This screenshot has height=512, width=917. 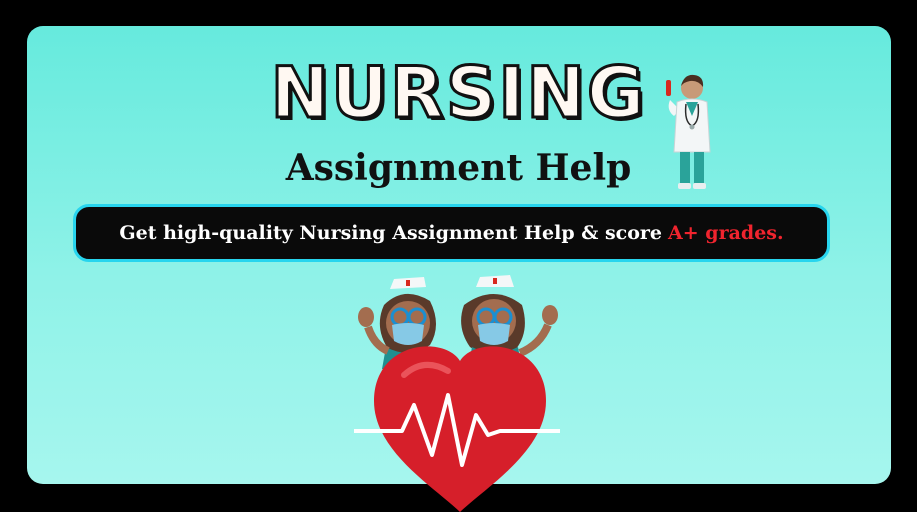 What do you see at coordinates (457, 393) in the screenshot?
I see `nurses-heart-illustration` at bounding box center [457, 393].